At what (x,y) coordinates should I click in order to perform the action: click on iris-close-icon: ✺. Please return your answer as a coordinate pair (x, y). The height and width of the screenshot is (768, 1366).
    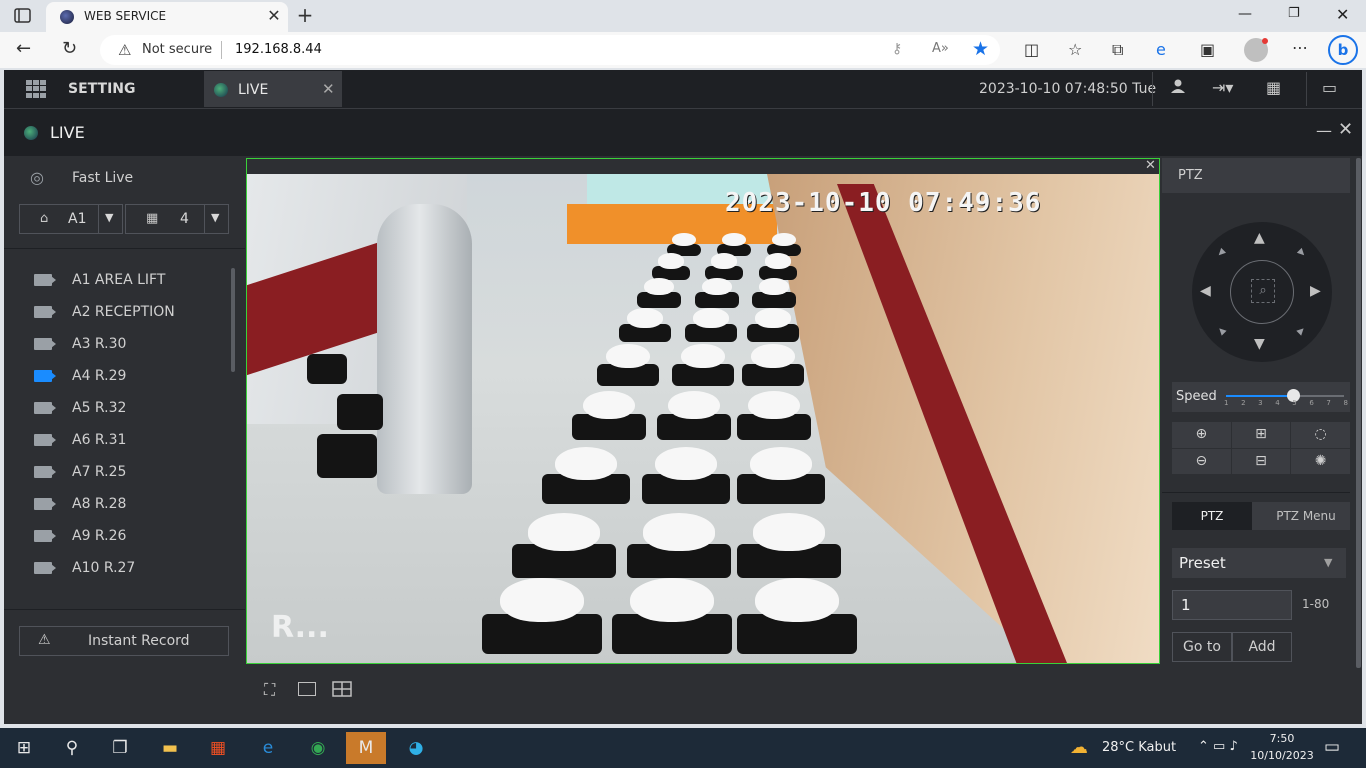
    Looking at the image, I should click on (1320, 461).